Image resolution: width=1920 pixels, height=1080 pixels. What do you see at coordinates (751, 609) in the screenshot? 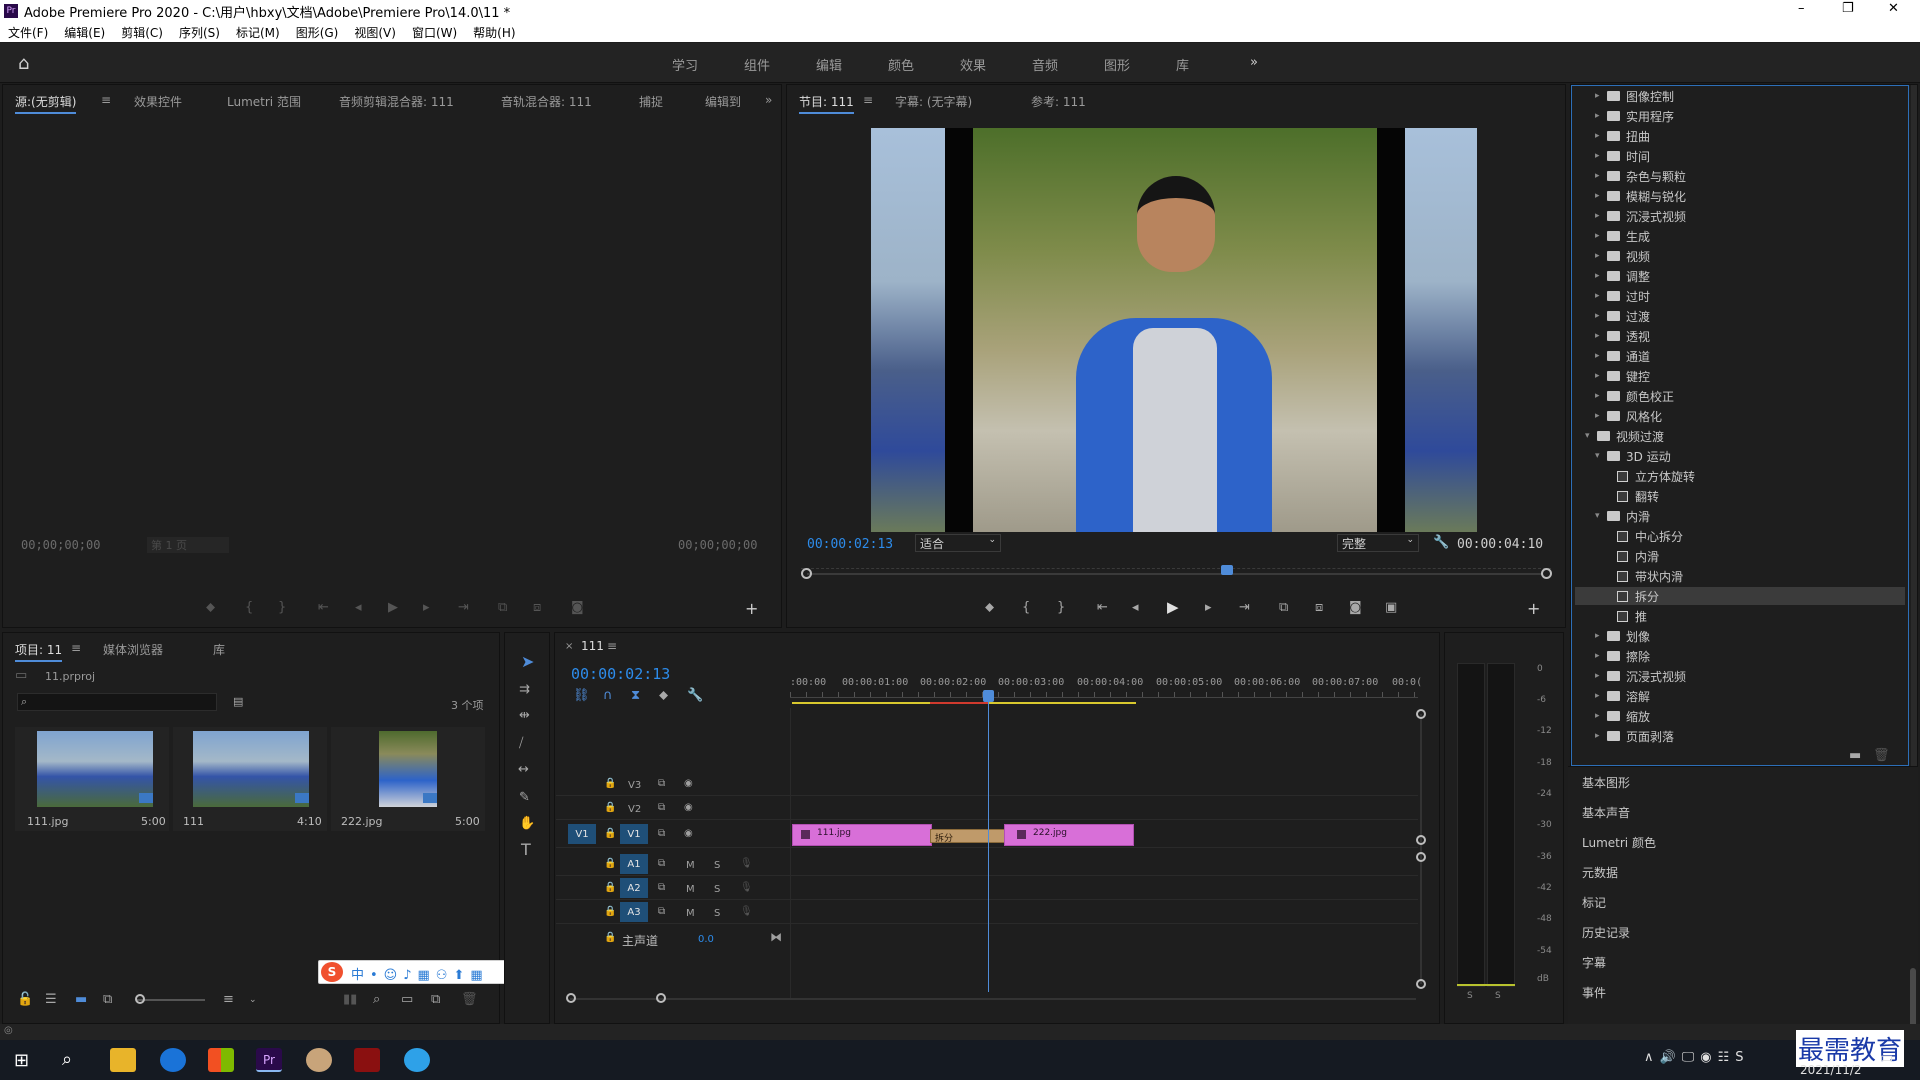
I see `source-add-button-icon: +` at bounding box center [751, 609].